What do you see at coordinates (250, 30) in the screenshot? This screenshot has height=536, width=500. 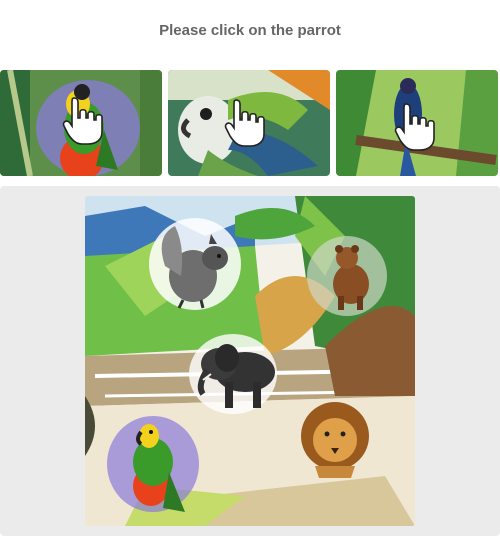 I see `captcha-prompt: Please click on the parrot` at bounding box center [250, 30].